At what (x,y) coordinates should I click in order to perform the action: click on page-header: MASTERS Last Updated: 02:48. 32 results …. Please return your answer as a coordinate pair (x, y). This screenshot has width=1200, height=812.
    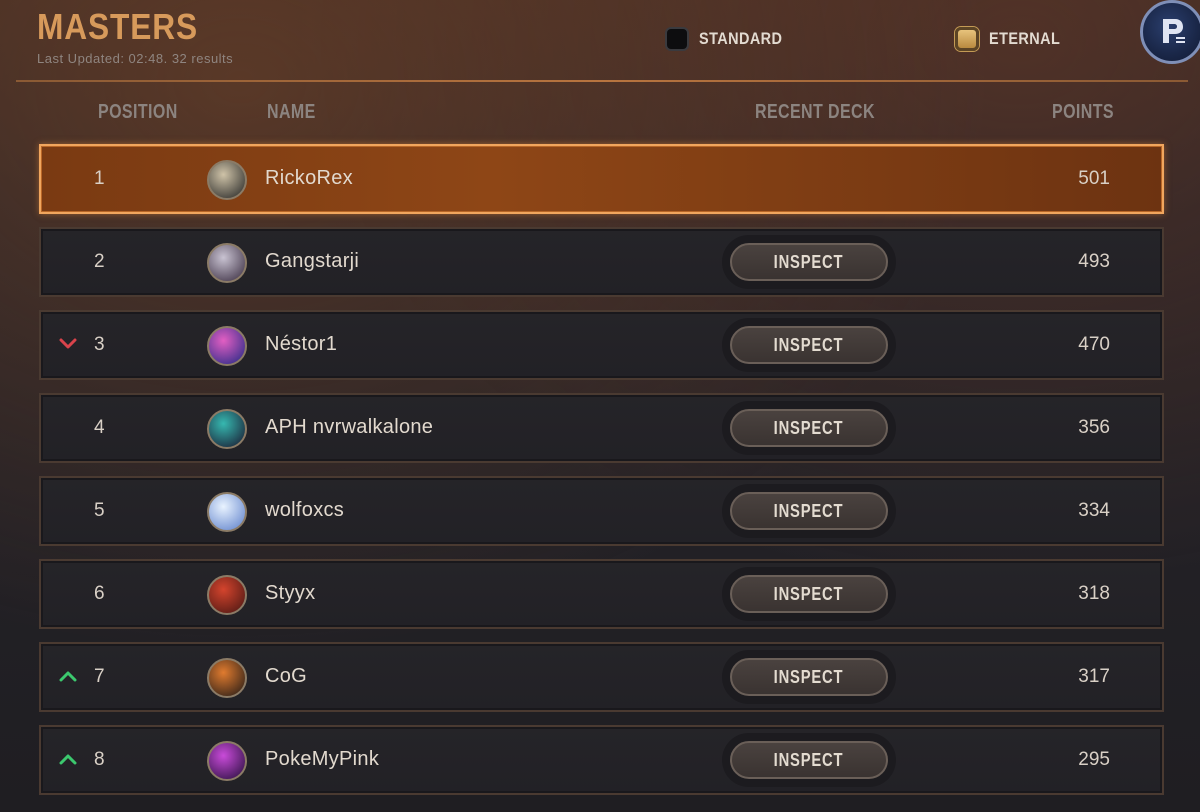
    Looking at the image, I should click on (600, 41).